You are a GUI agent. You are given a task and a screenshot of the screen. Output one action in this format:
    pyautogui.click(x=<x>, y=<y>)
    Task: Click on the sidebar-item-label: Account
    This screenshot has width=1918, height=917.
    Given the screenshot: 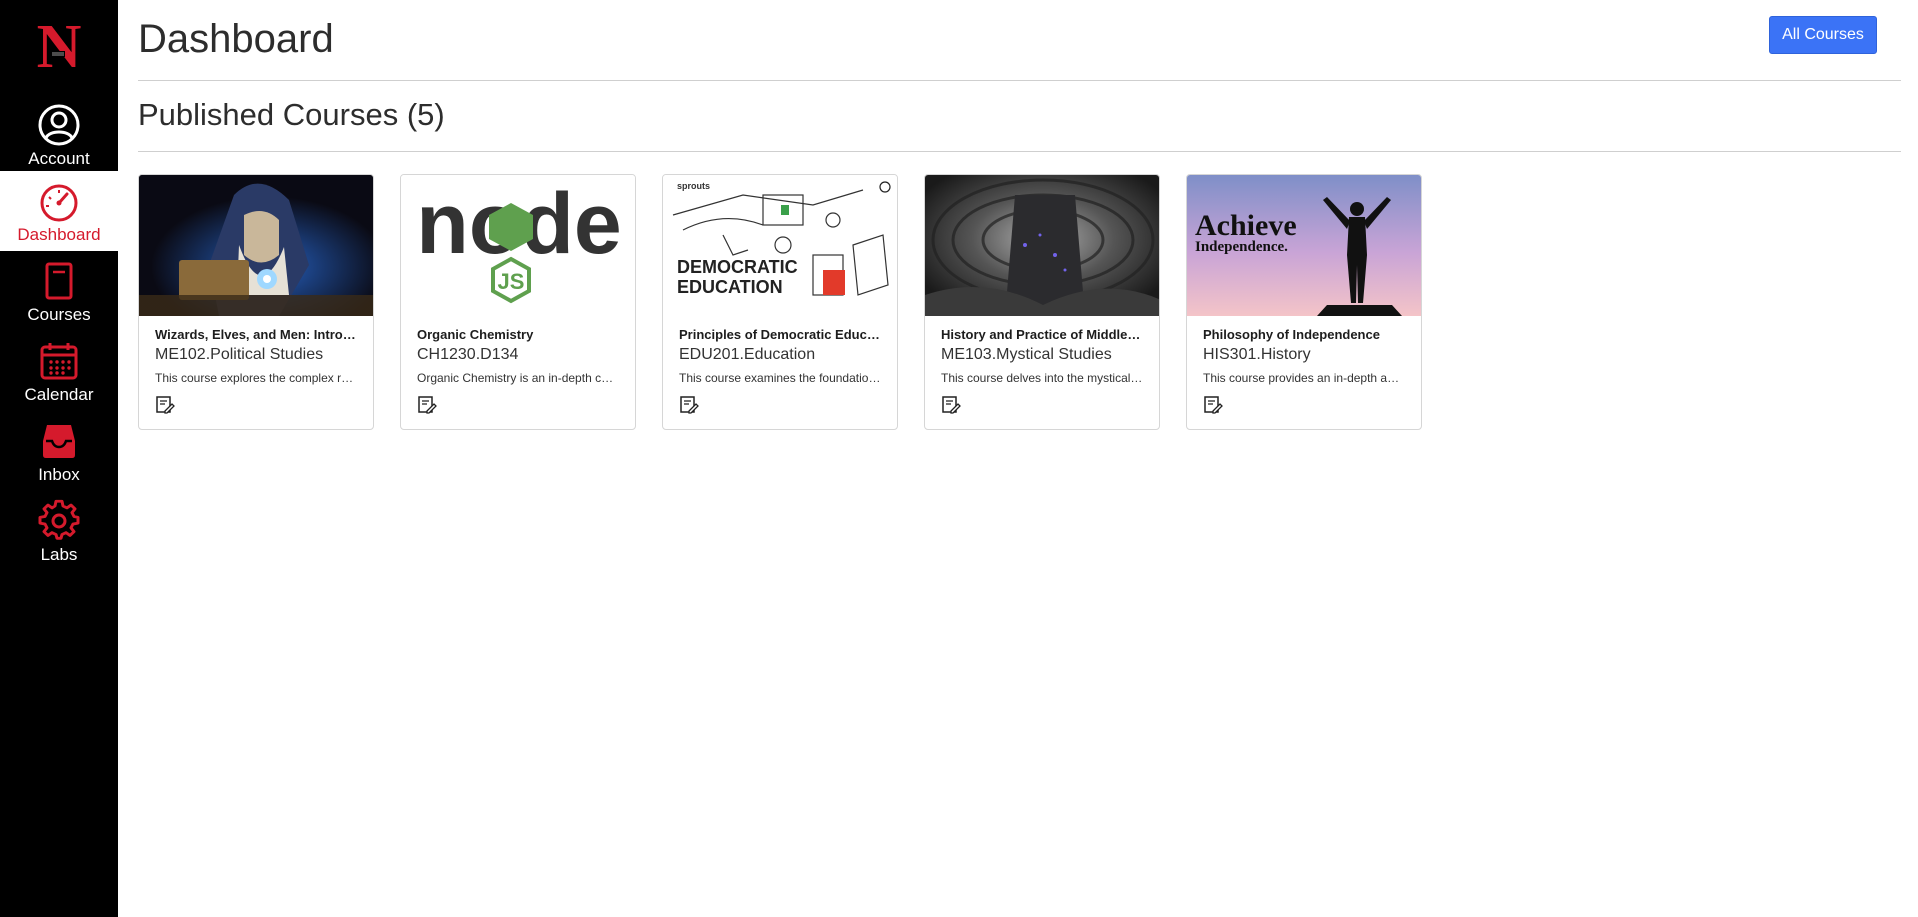 What is the action you would take?
    pyautogui.click(x=59, y=158)
    